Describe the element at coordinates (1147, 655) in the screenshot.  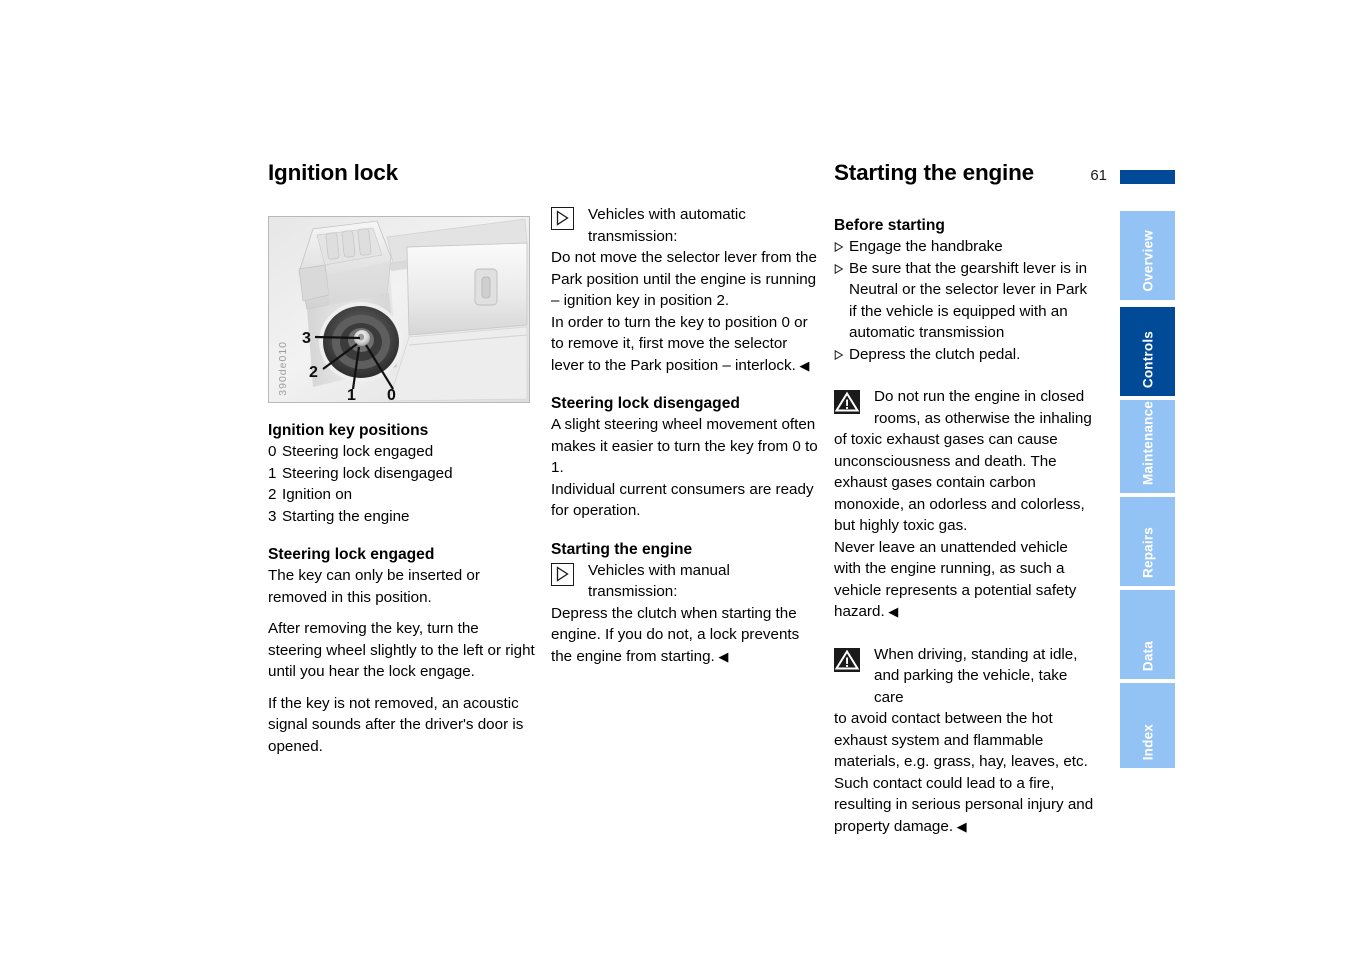
I see `sidebar-tab-data-label: Data` at that location.